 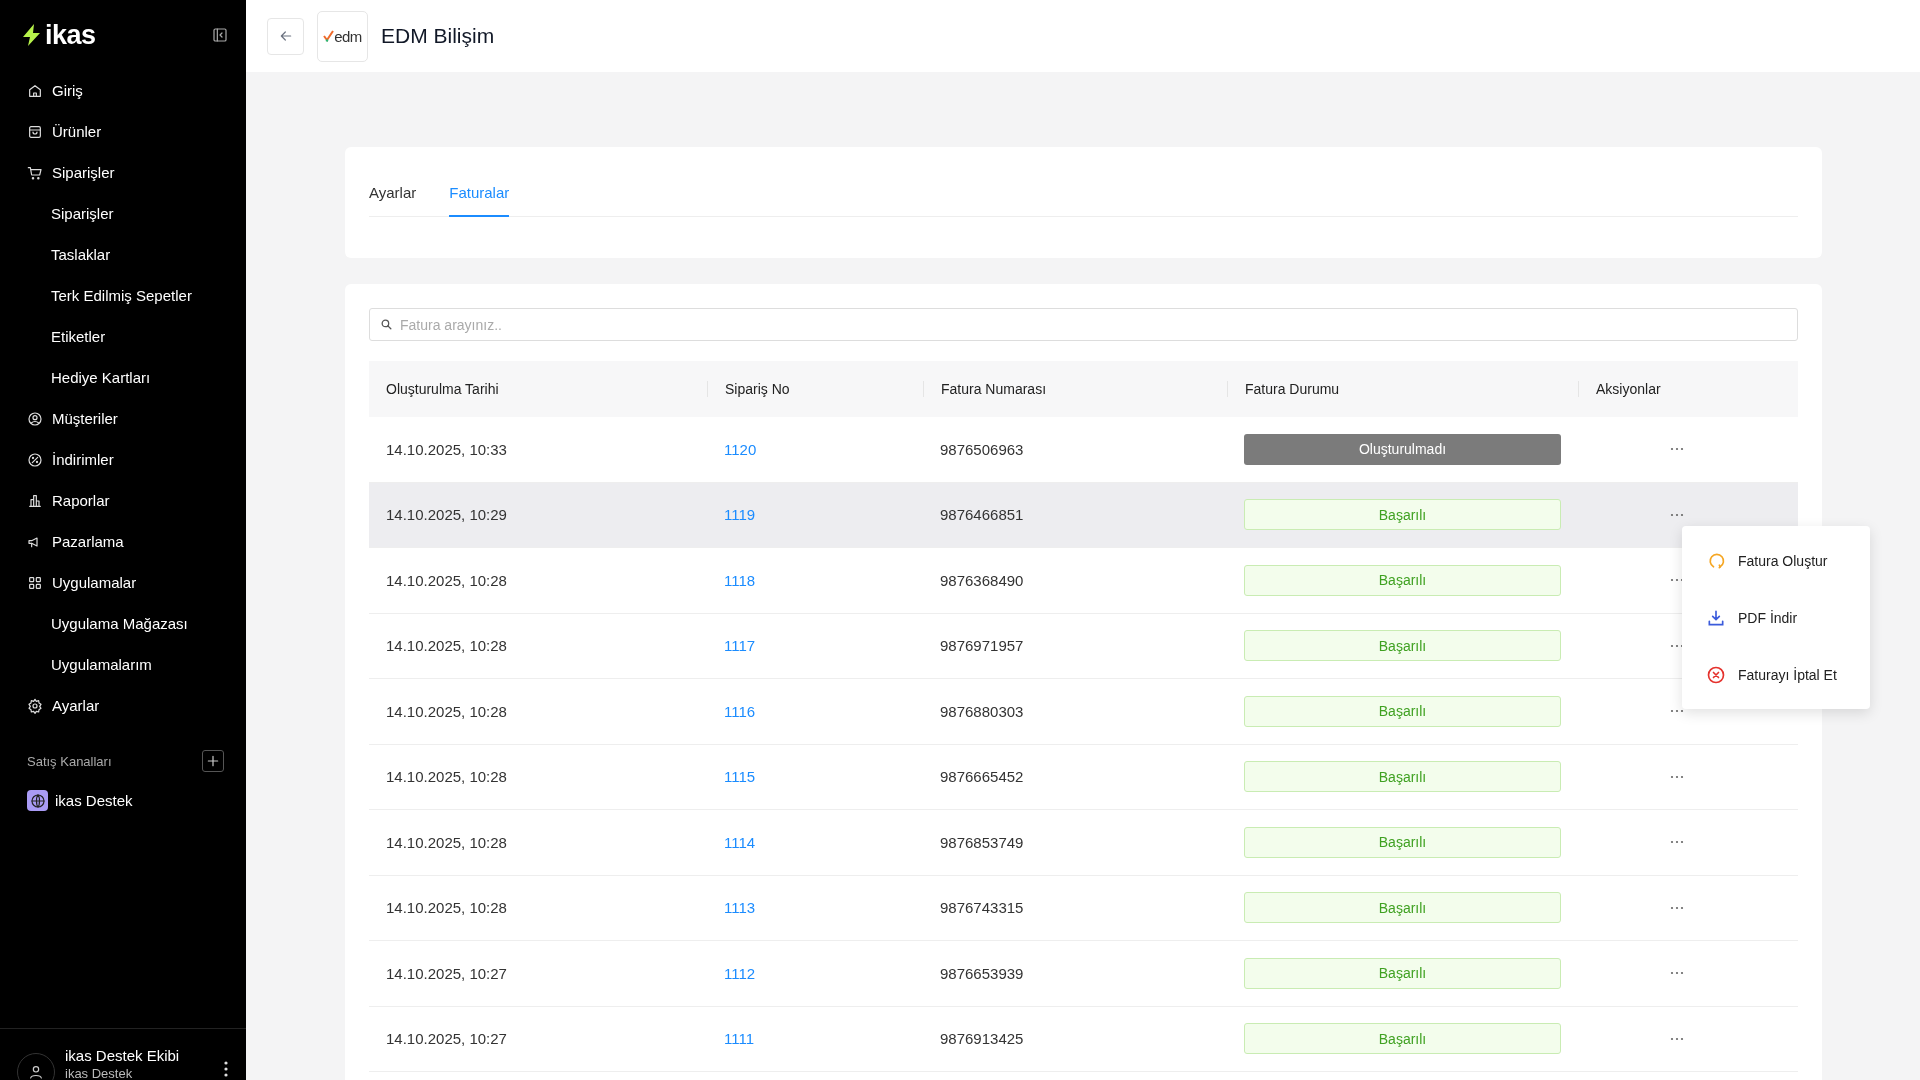 I want to click on table-cell-text: 9876466851, so click(x=982, y=515).